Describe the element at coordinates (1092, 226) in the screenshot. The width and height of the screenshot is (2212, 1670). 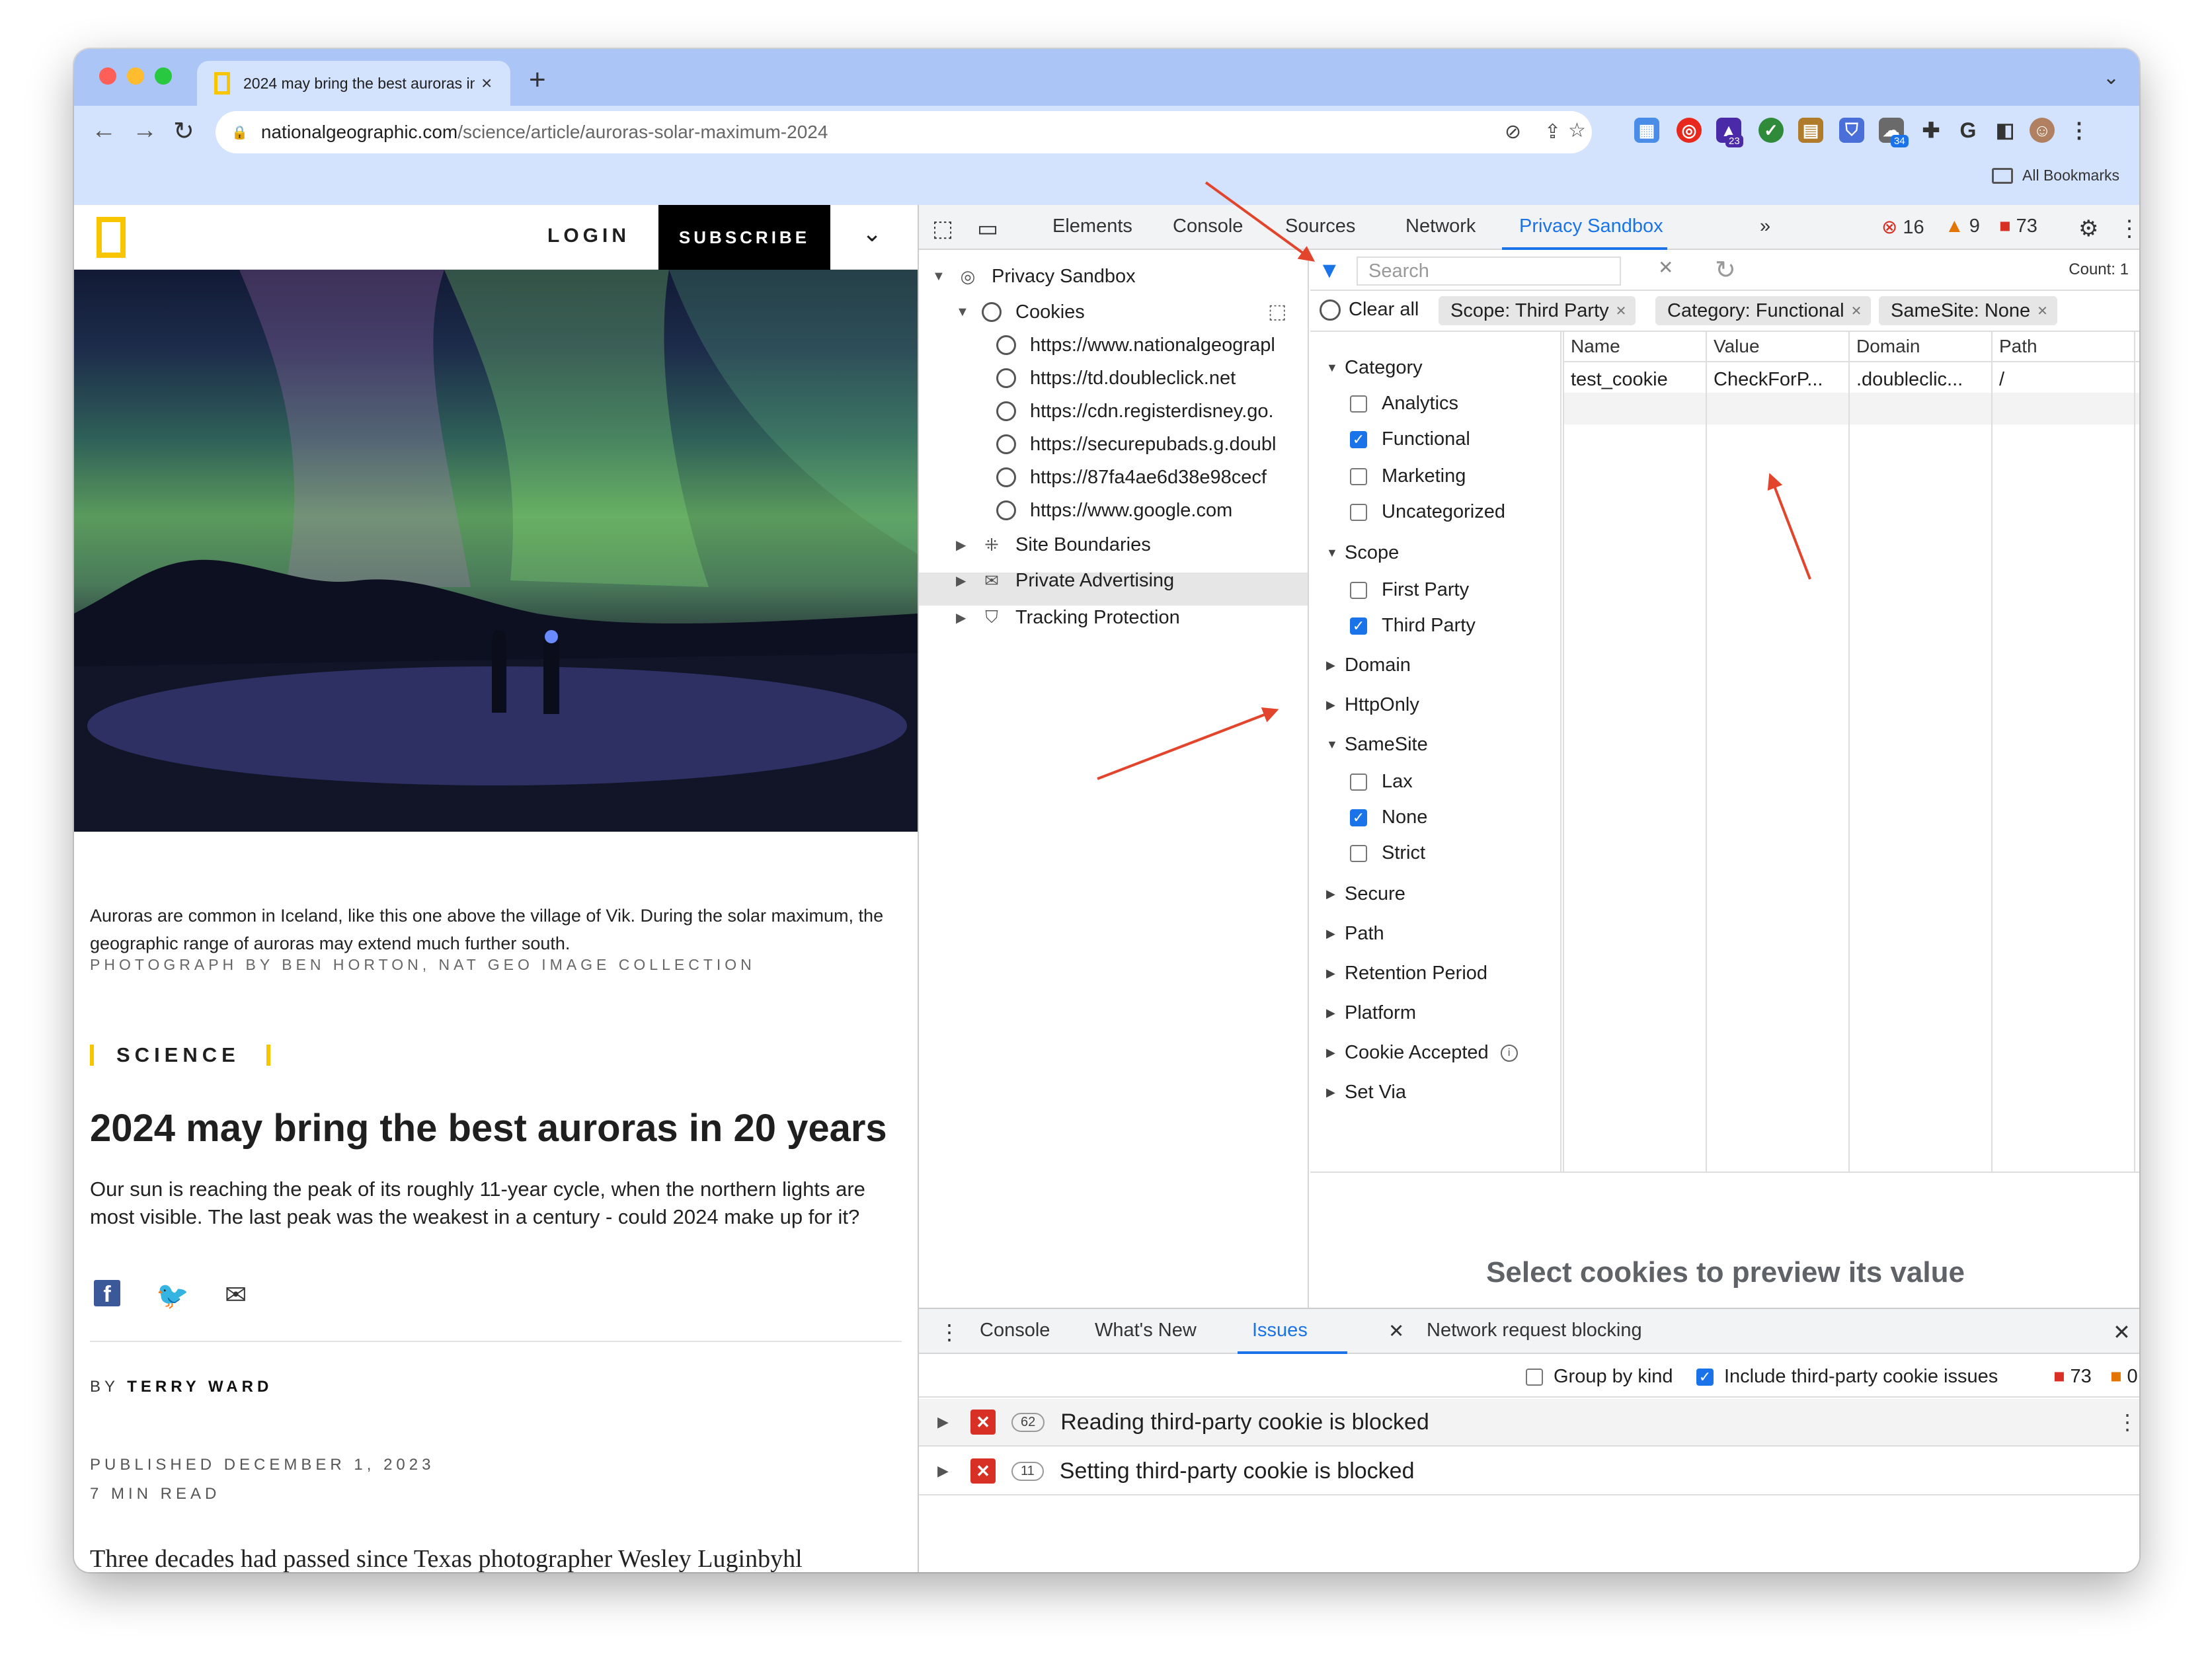
I see `tab-elements: Elements` at that location.